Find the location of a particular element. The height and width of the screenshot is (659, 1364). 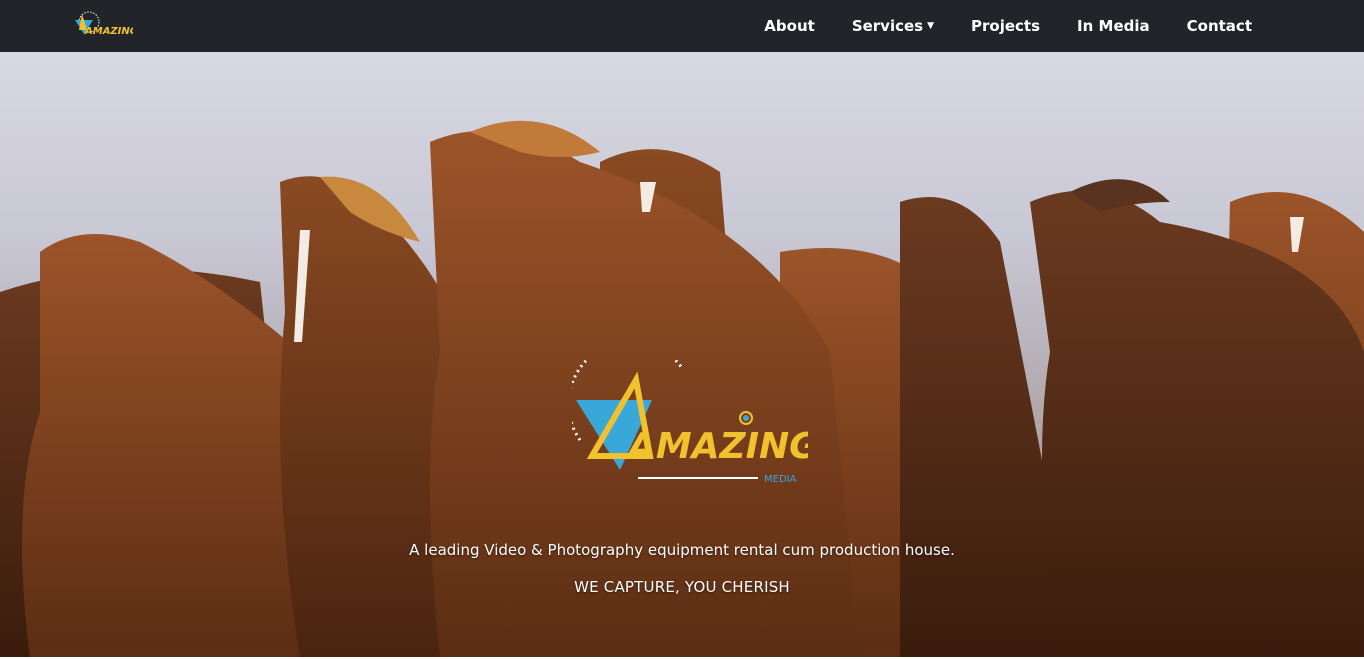

hero-logo-wordmark: AMAZING is located at coordinates (716, 446).